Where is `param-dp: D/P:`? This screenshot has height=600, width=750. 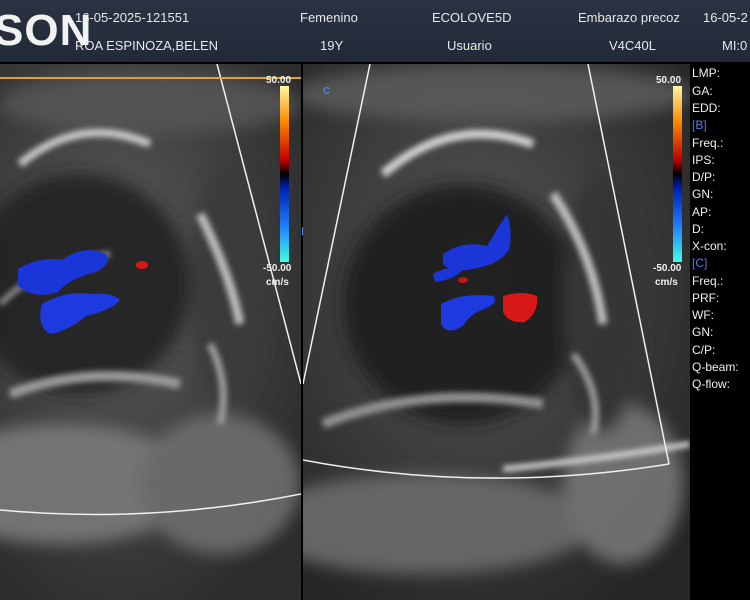
param-dp: D/P: is located at coordinates (704, 177).